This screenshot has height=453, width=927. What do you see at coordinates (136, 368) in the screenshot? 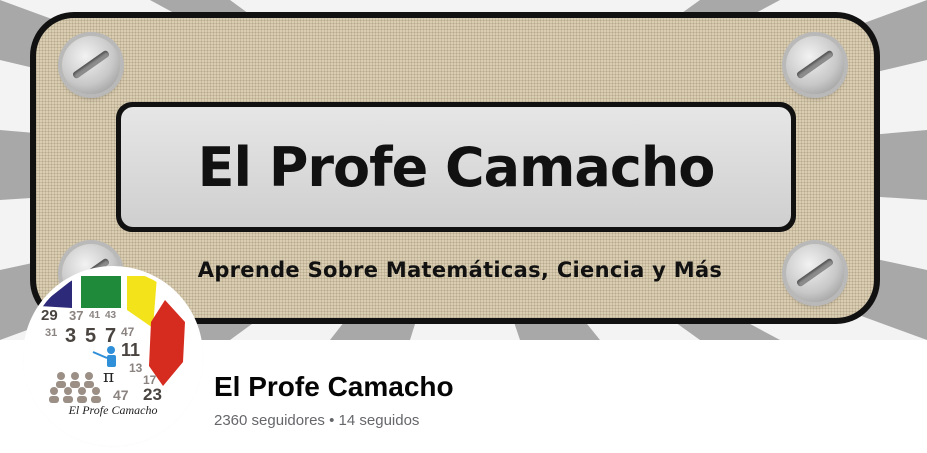
I see `avatar-number: 13` at bounding box center [136, 368].